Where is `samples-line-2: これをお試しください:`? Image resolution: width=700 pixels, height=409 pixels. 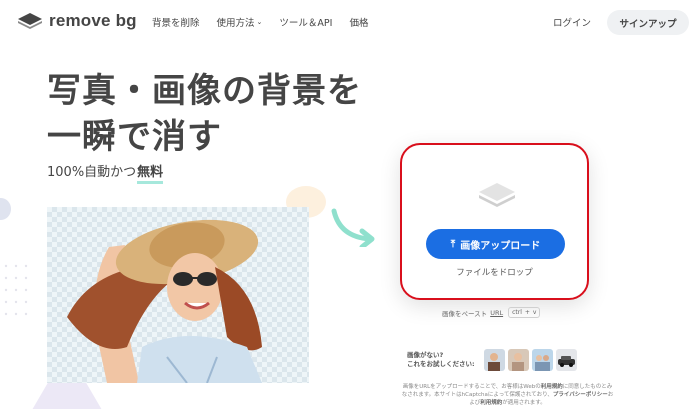 samples-line-2: これをお試しください: is located at coordinates (441, 364).